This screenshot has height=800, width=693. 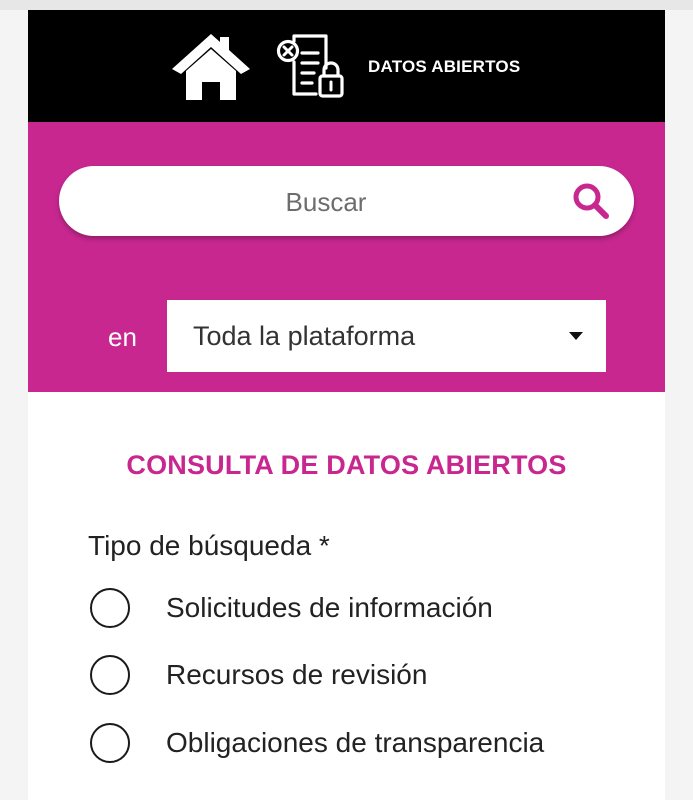 I want to click on radio-label: Recursos de revisión, so click(x=297, y=674).